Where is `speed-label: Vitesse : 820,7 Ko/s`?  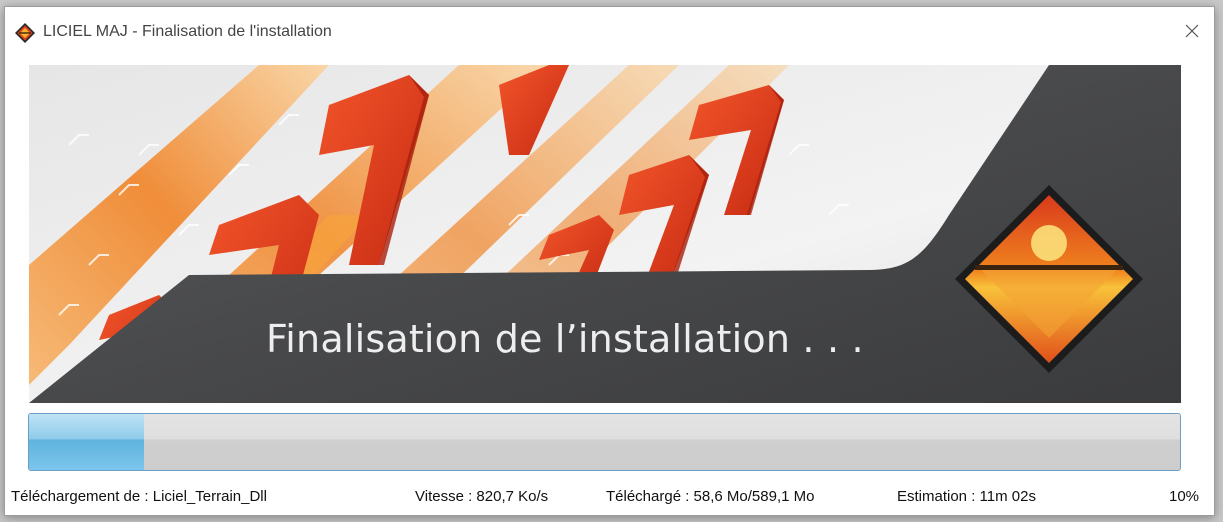
speed-label: Vitesse : 820,7 Ko/s is located at coordinates (482, 496).